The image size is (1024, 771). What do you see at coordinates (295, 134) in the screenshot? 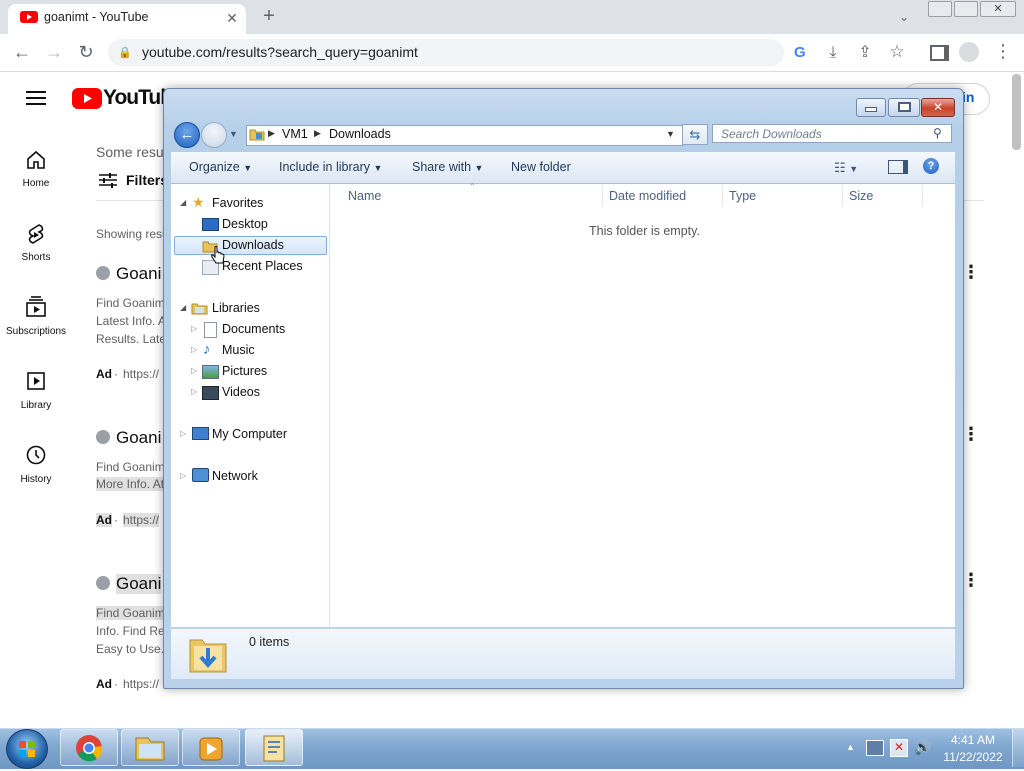
I see `breadcrumb-vm1: VM1` at bounding box center [295, 134].